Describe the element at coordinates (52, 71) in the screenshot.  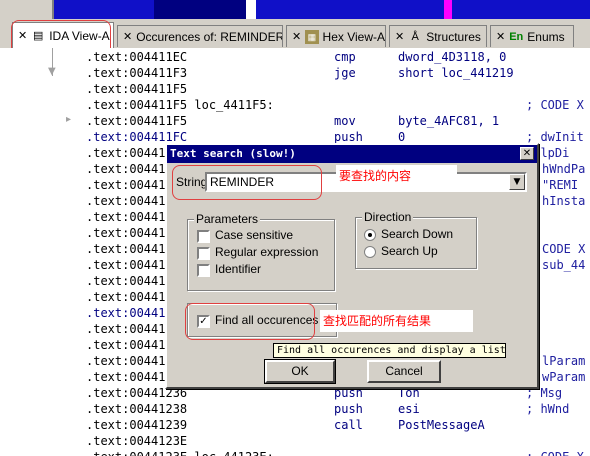
I see `arrow-down-icon: ▼` at that location.